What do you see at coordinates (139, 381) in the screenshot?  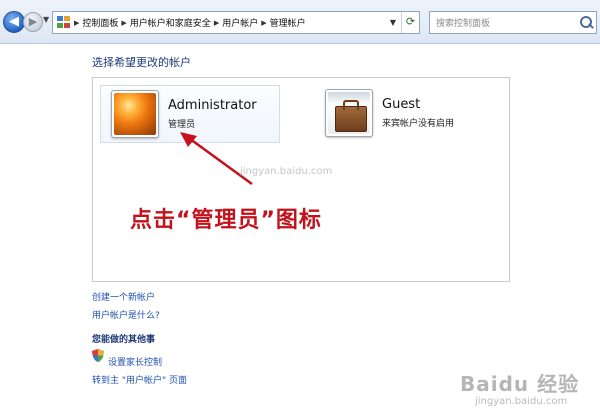 I see `go-to-user-accounts-link-text: 转到主 "用户帐户" 页面` at bounding box center [139, 381].